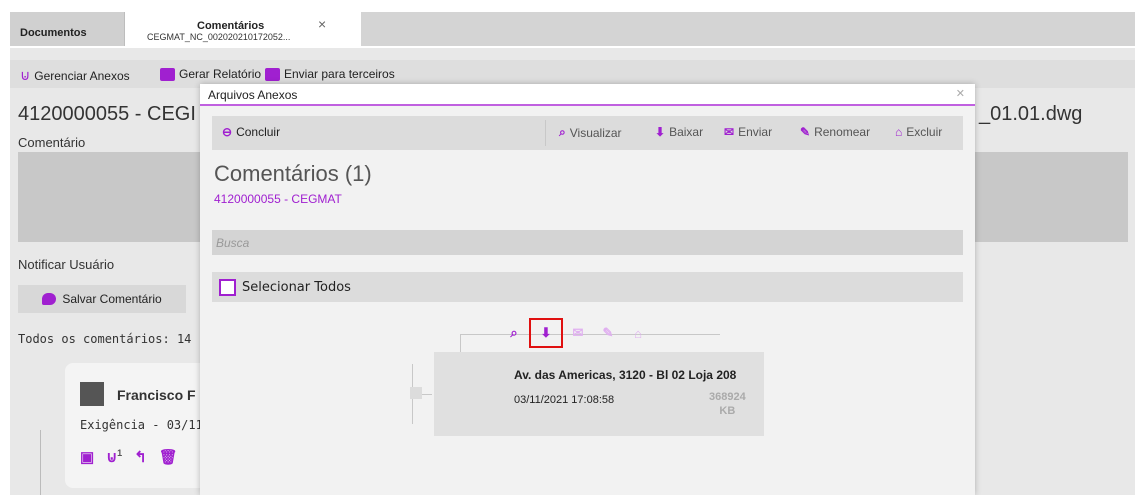  I want to click on page-title-filename: _01.01.dwg, so click(1031, 114).